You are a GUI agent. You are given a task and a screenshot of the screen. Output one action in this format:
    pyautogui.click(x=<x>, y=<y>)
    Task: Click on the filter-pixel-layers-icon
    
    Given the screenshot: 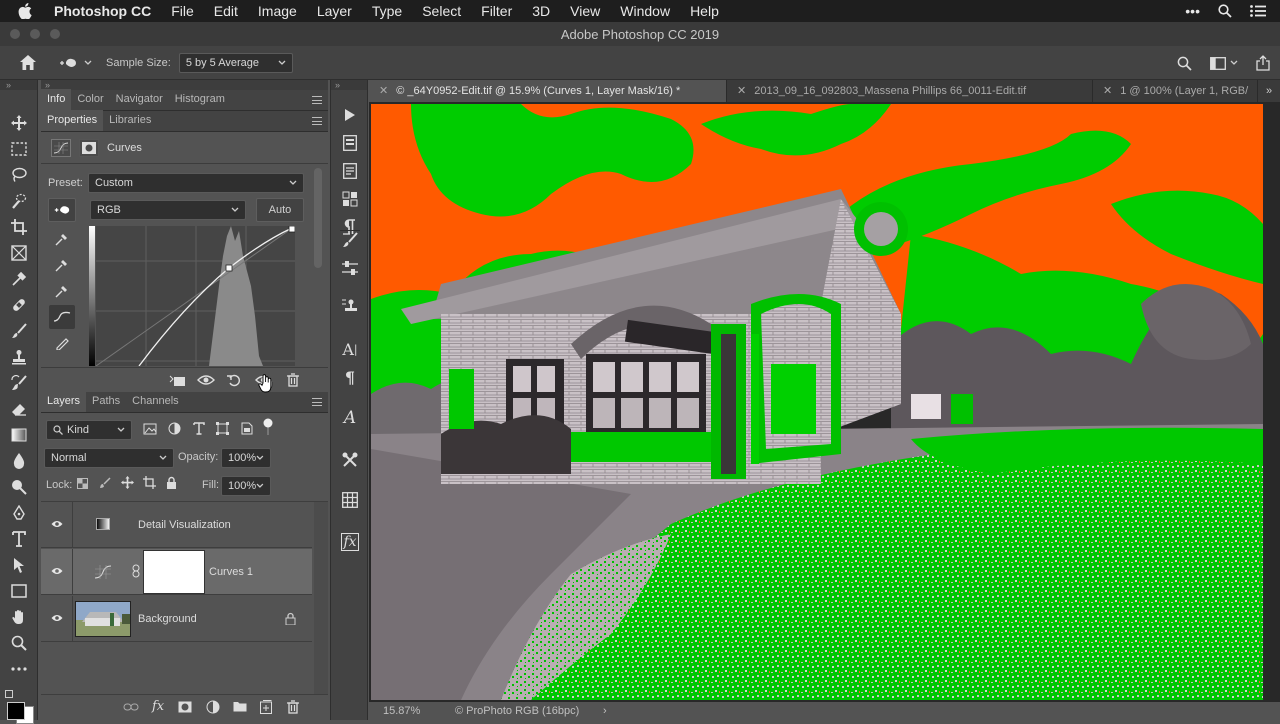 What is the action you would take?
    pyautogui.click(x=150, y=429)
    